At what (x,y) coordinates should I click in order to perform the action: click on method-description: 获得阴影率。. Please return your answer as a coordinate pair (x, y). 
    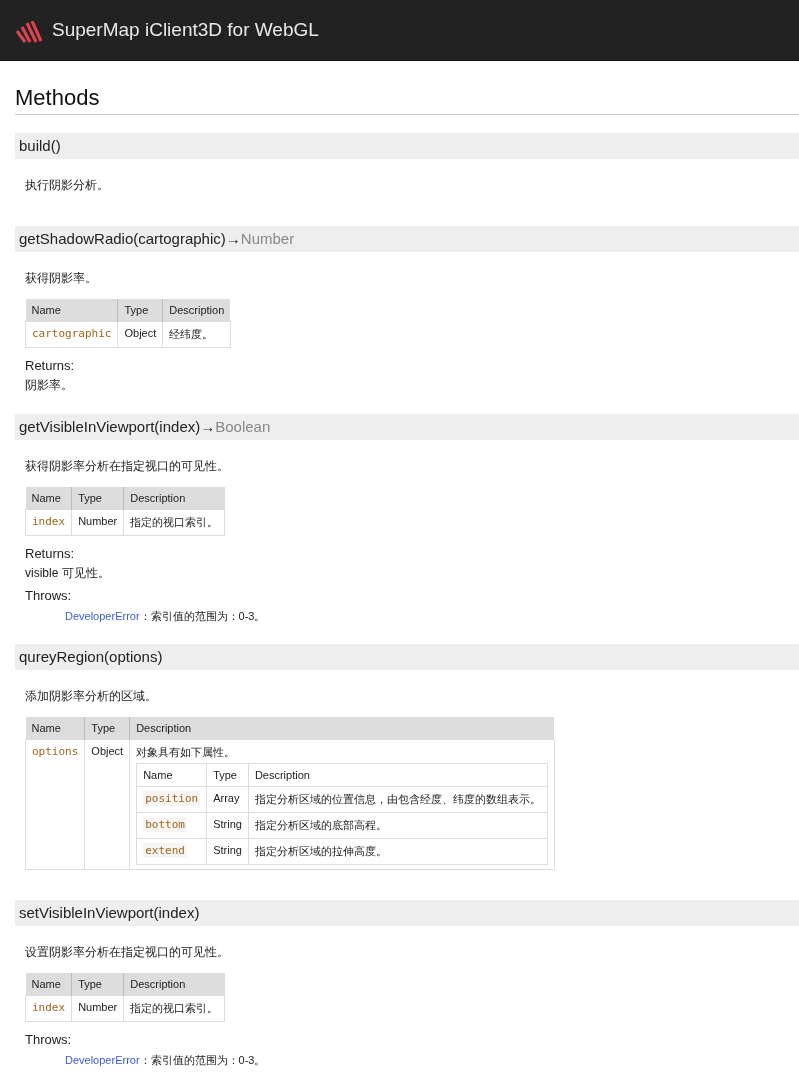
    Looking at the image, I should click on (61, 278).